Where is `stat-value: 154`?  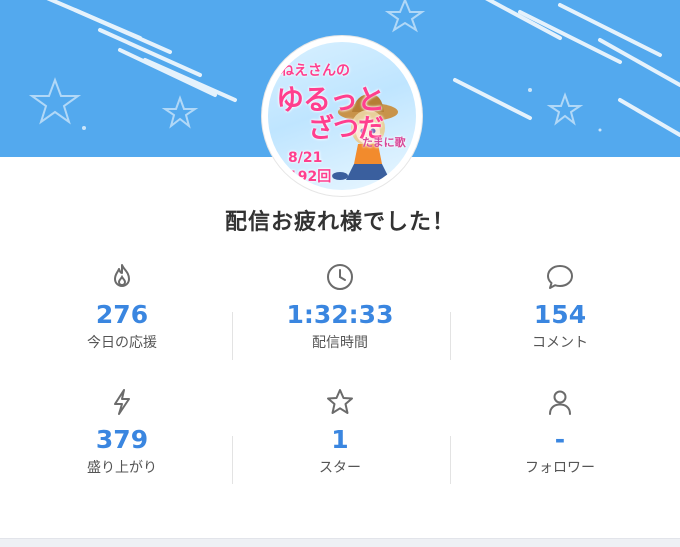 stat-value: 154 is located at coordinates (560, 314).